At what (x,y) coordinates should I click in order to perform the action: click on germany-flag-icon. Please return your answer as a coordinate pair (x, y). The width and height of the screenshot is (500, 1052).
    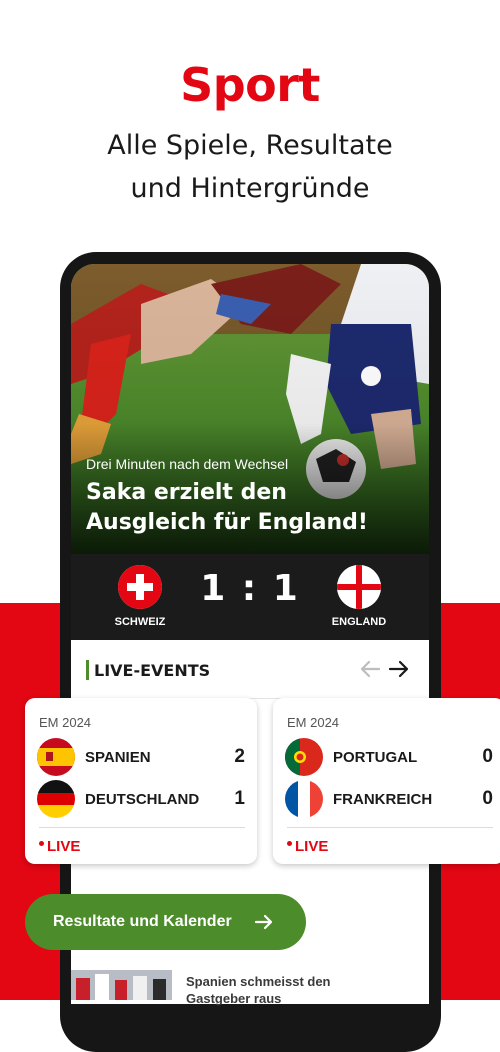
    Looking at the image, I should click on (56, 799).